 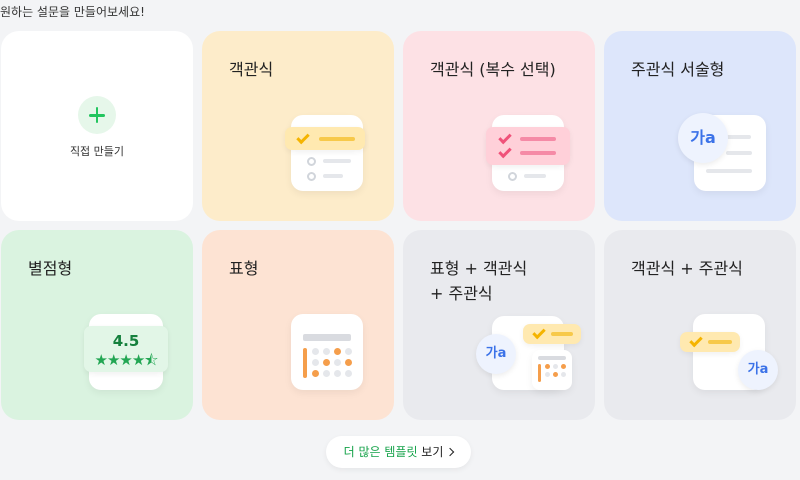 What do you see at coordinates (493, 69) in the screenshot?
I see `card-title: 객관식 (복수 선택)` at bounding box center [493, 69].